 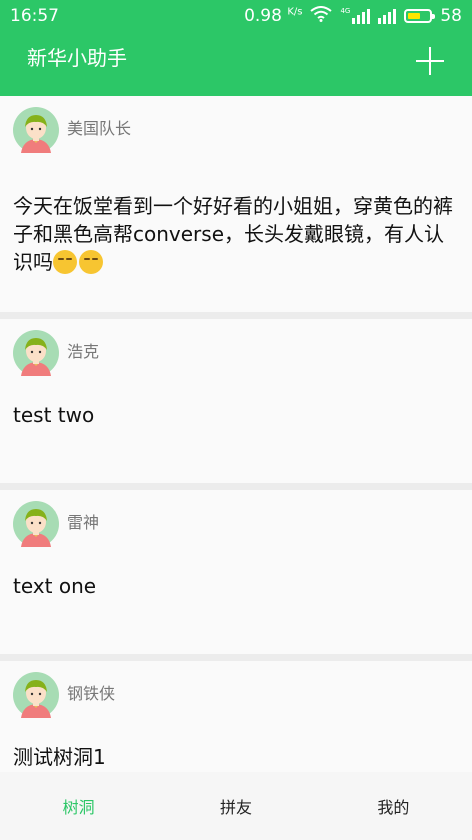 I want to click on app-bar: 新华小助手, so click(x=236, y=64).